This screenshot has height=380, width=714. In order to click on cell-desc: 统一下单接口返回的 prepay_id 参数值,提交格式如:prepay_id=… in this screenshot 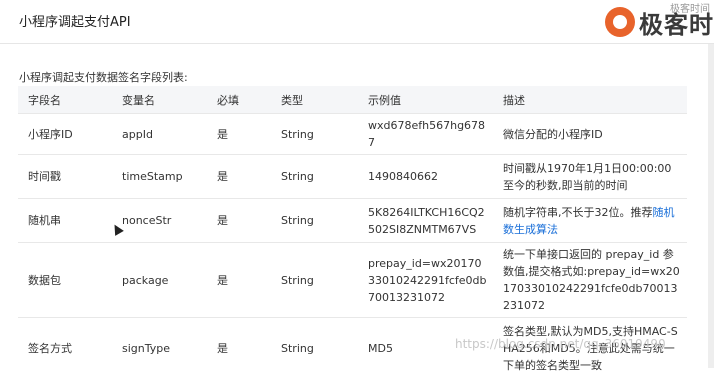, I will do `click(590, 280)`.